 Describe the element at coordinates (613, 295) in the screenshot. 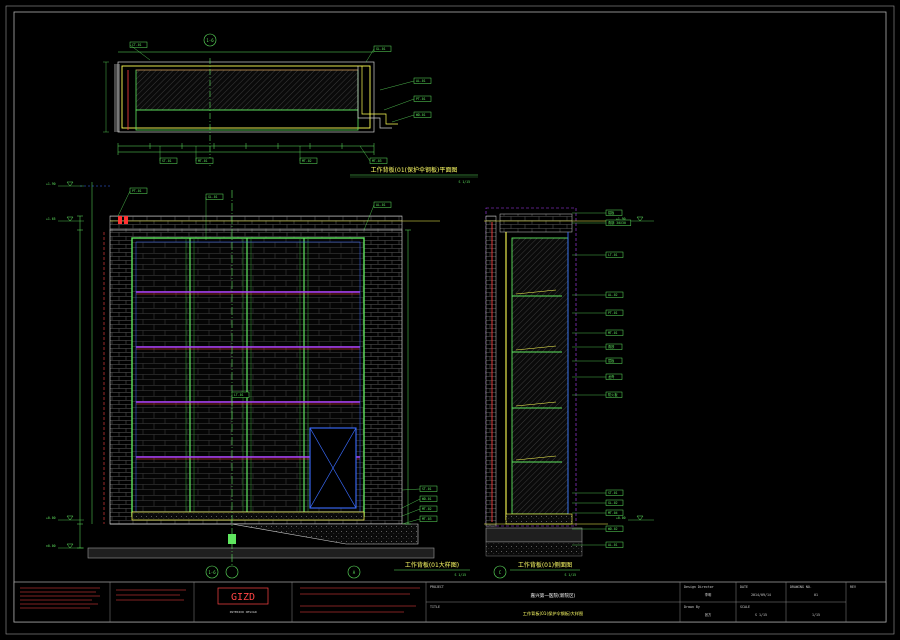

I see `side-label-3-text: AL-02` at that location.